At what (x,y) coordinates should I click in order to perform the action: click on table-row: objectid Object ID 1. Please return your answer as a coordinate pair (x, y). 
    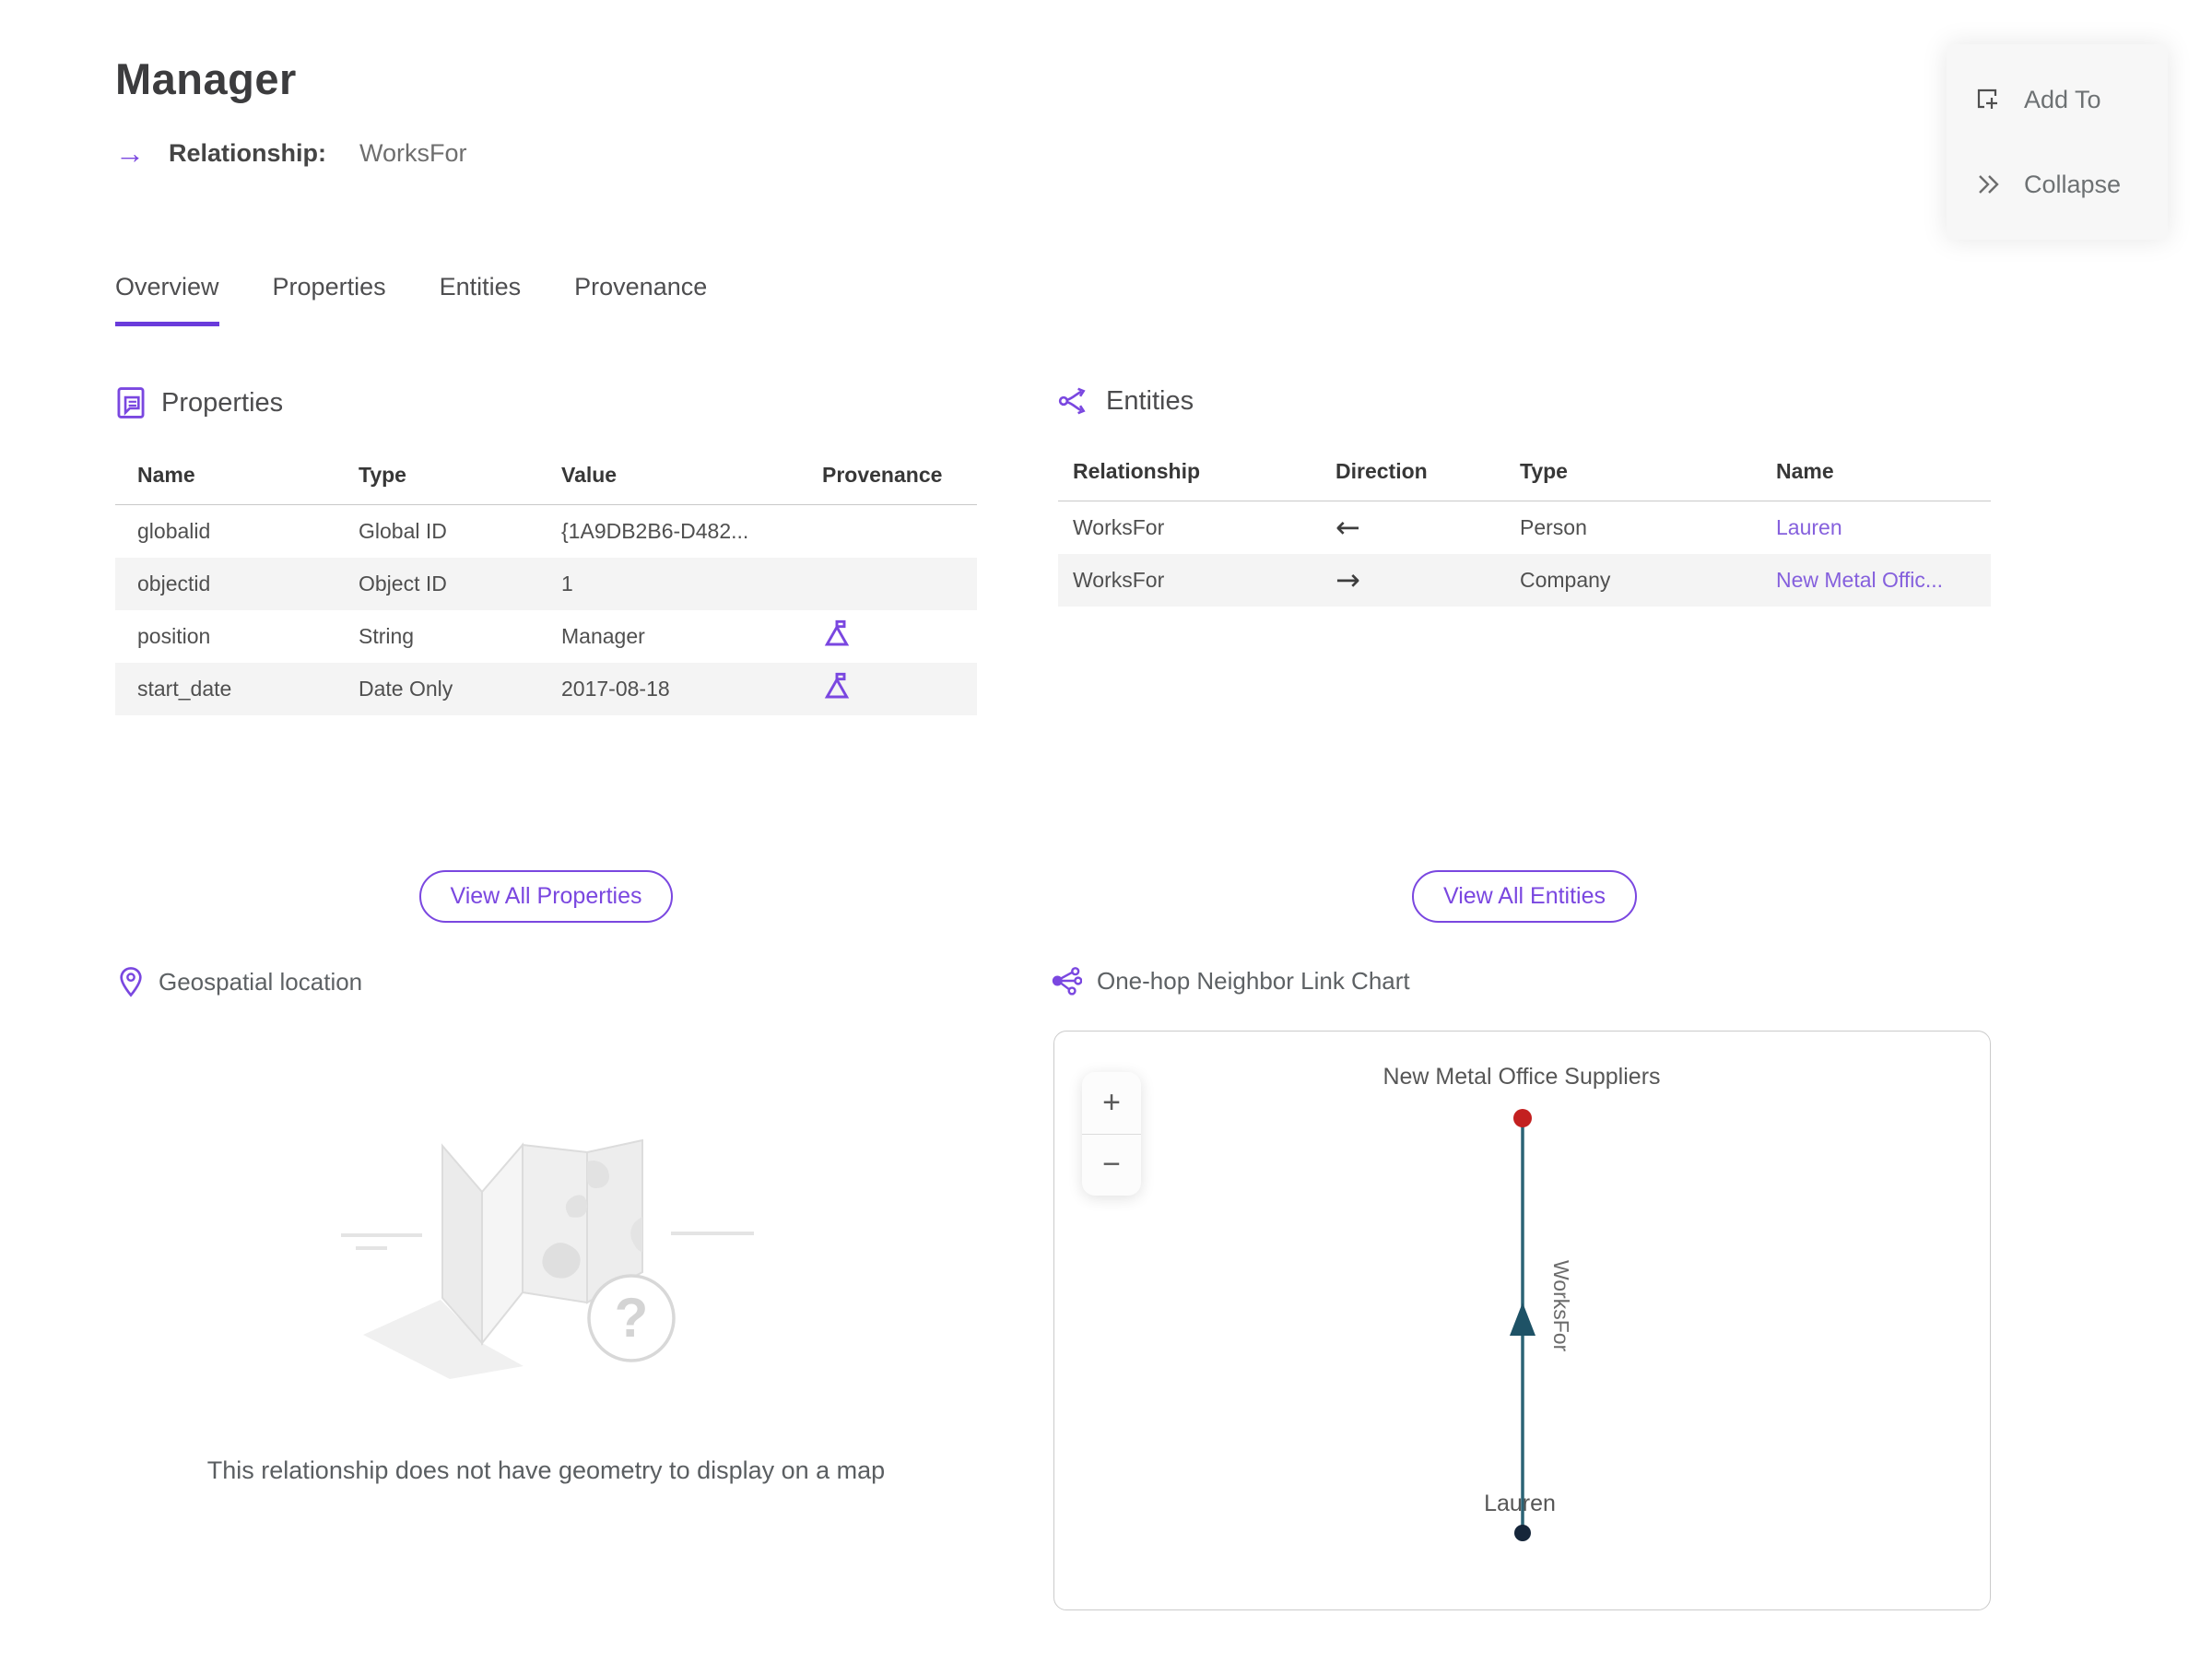
    Looking at the image, I should click on (546, 583).